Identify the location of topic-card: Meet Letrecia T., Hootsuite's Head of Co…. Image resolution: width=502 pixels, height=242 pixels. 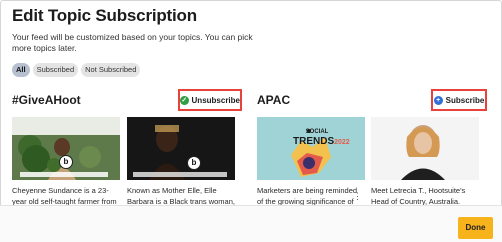
(425, 162).